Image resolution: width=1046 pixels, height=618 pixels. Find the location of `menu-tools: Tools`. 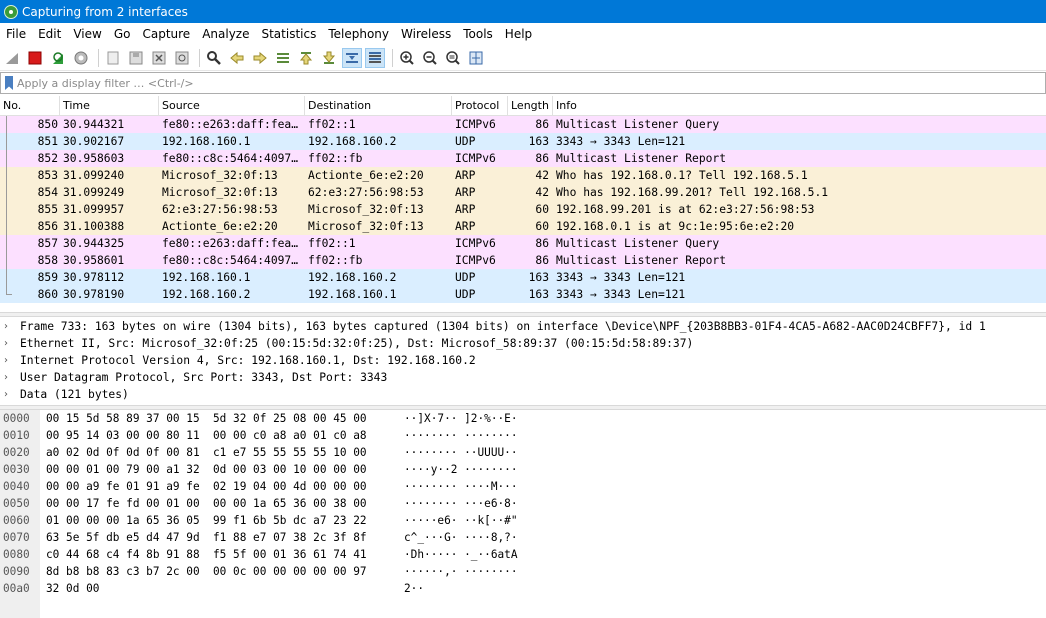

menu-tools: Tools is located at coordinates (478, 34).